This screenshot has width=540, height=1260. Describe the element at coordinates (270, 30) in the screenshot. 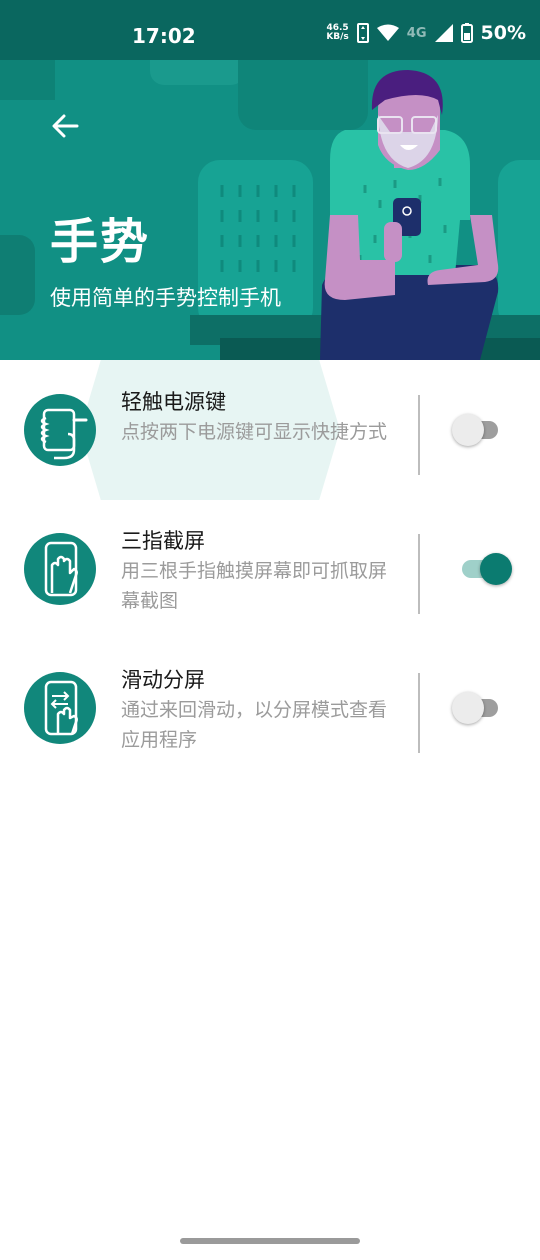

I see `status-bar: 17:02 46.5 KB/s 4G 50%` at that location.